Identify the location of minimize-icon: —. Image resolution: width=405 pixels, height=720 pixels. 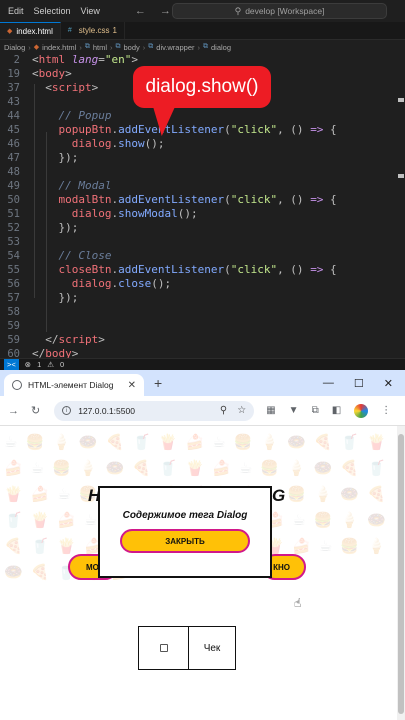
(328, 383).